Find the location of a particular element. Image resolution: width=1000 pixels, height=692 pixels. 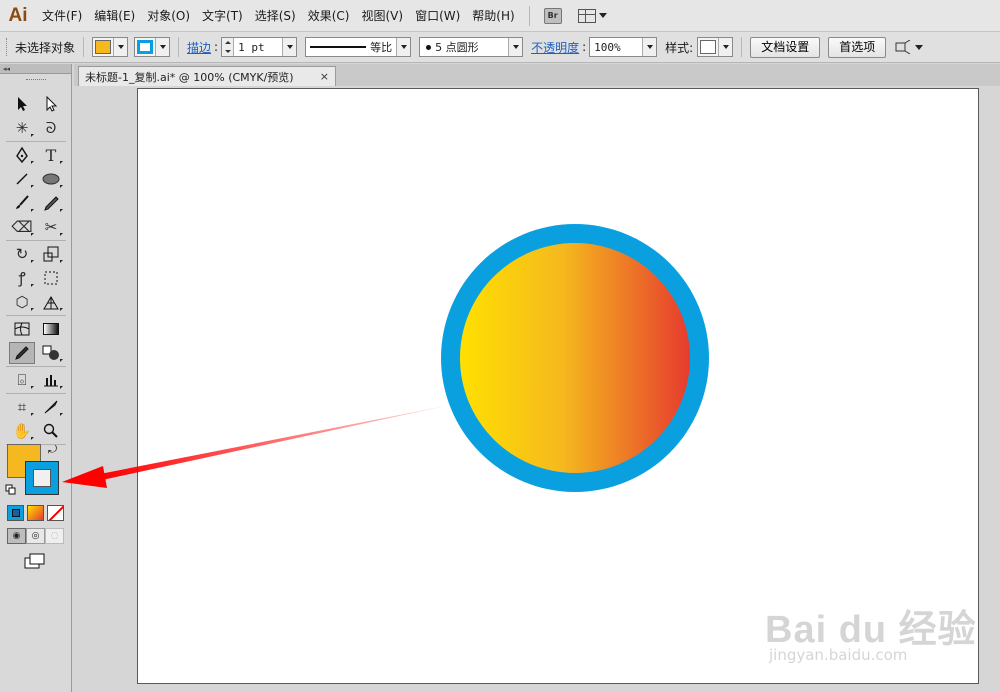

arrow-head is located at coordinates (84, 477).